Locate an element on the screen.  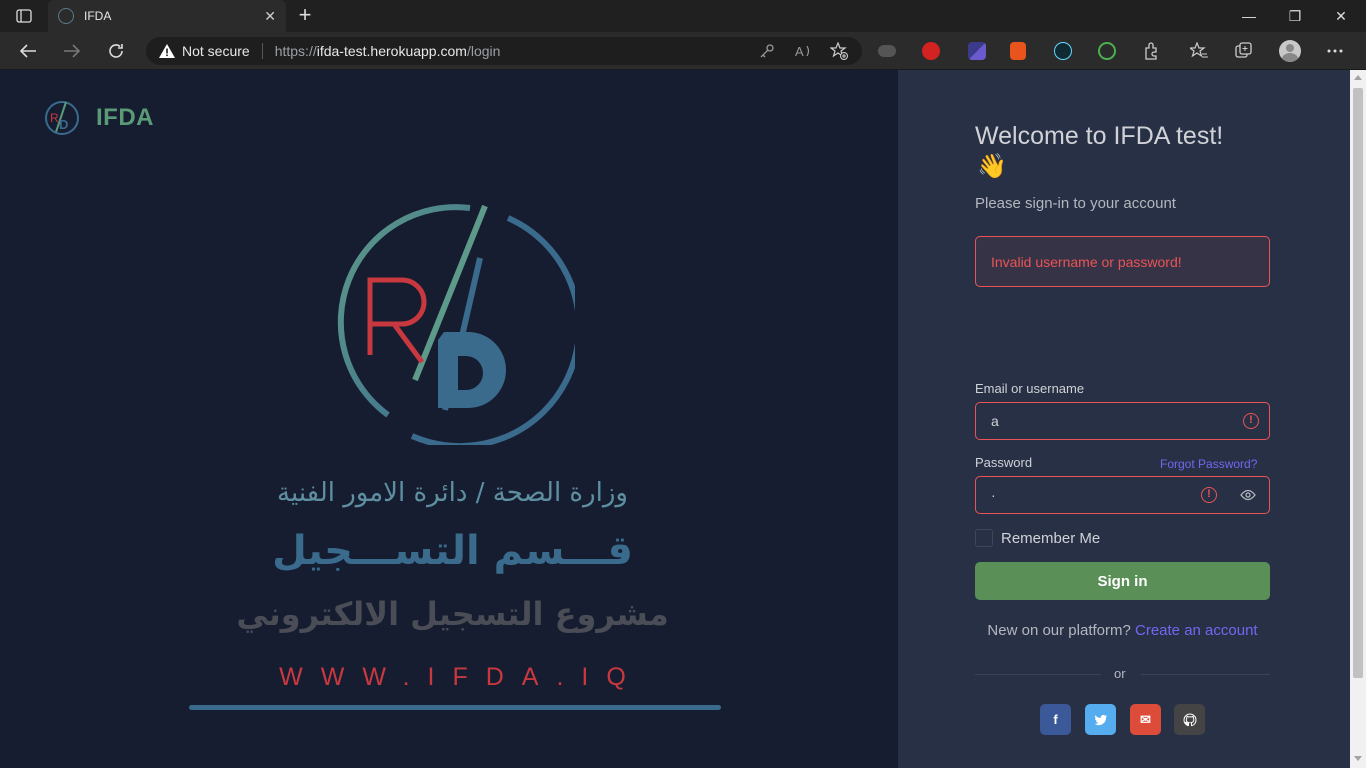
brand-name: IFDA is located at coordinates (125, 117).